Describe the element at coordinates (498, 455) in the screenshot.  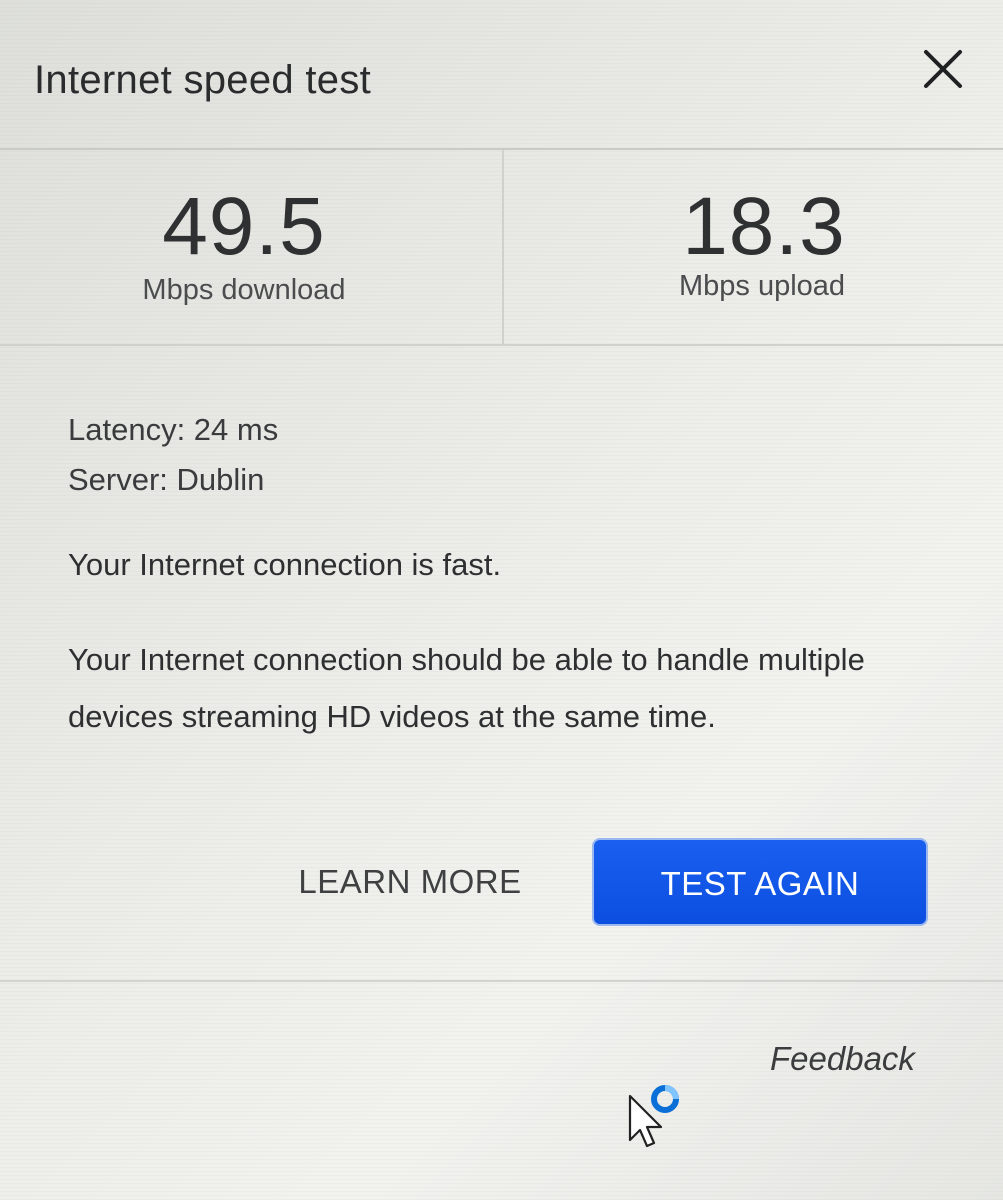
I see `connection-details: Latency: 24 ms Server: Dublin` at that location.